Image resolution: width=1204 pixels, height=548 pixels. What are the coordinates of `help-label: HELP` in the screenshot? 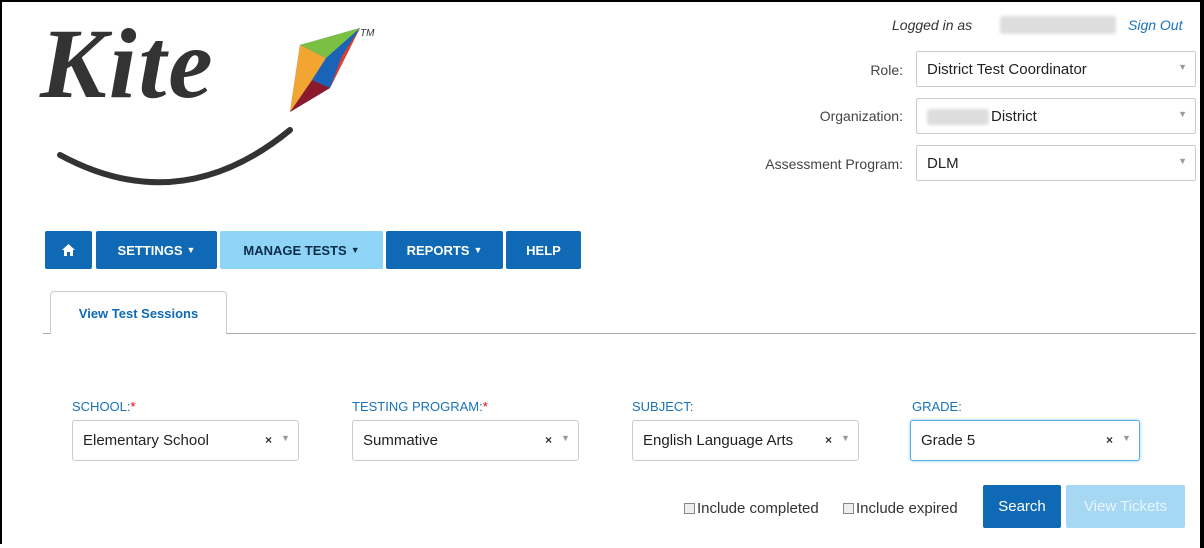 It's located at (543, 250).